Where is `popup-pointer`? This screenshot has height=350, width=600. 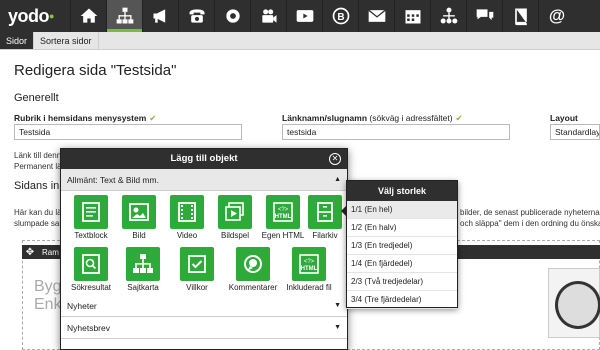
popup-pointer is located at coordinates (344, 211).